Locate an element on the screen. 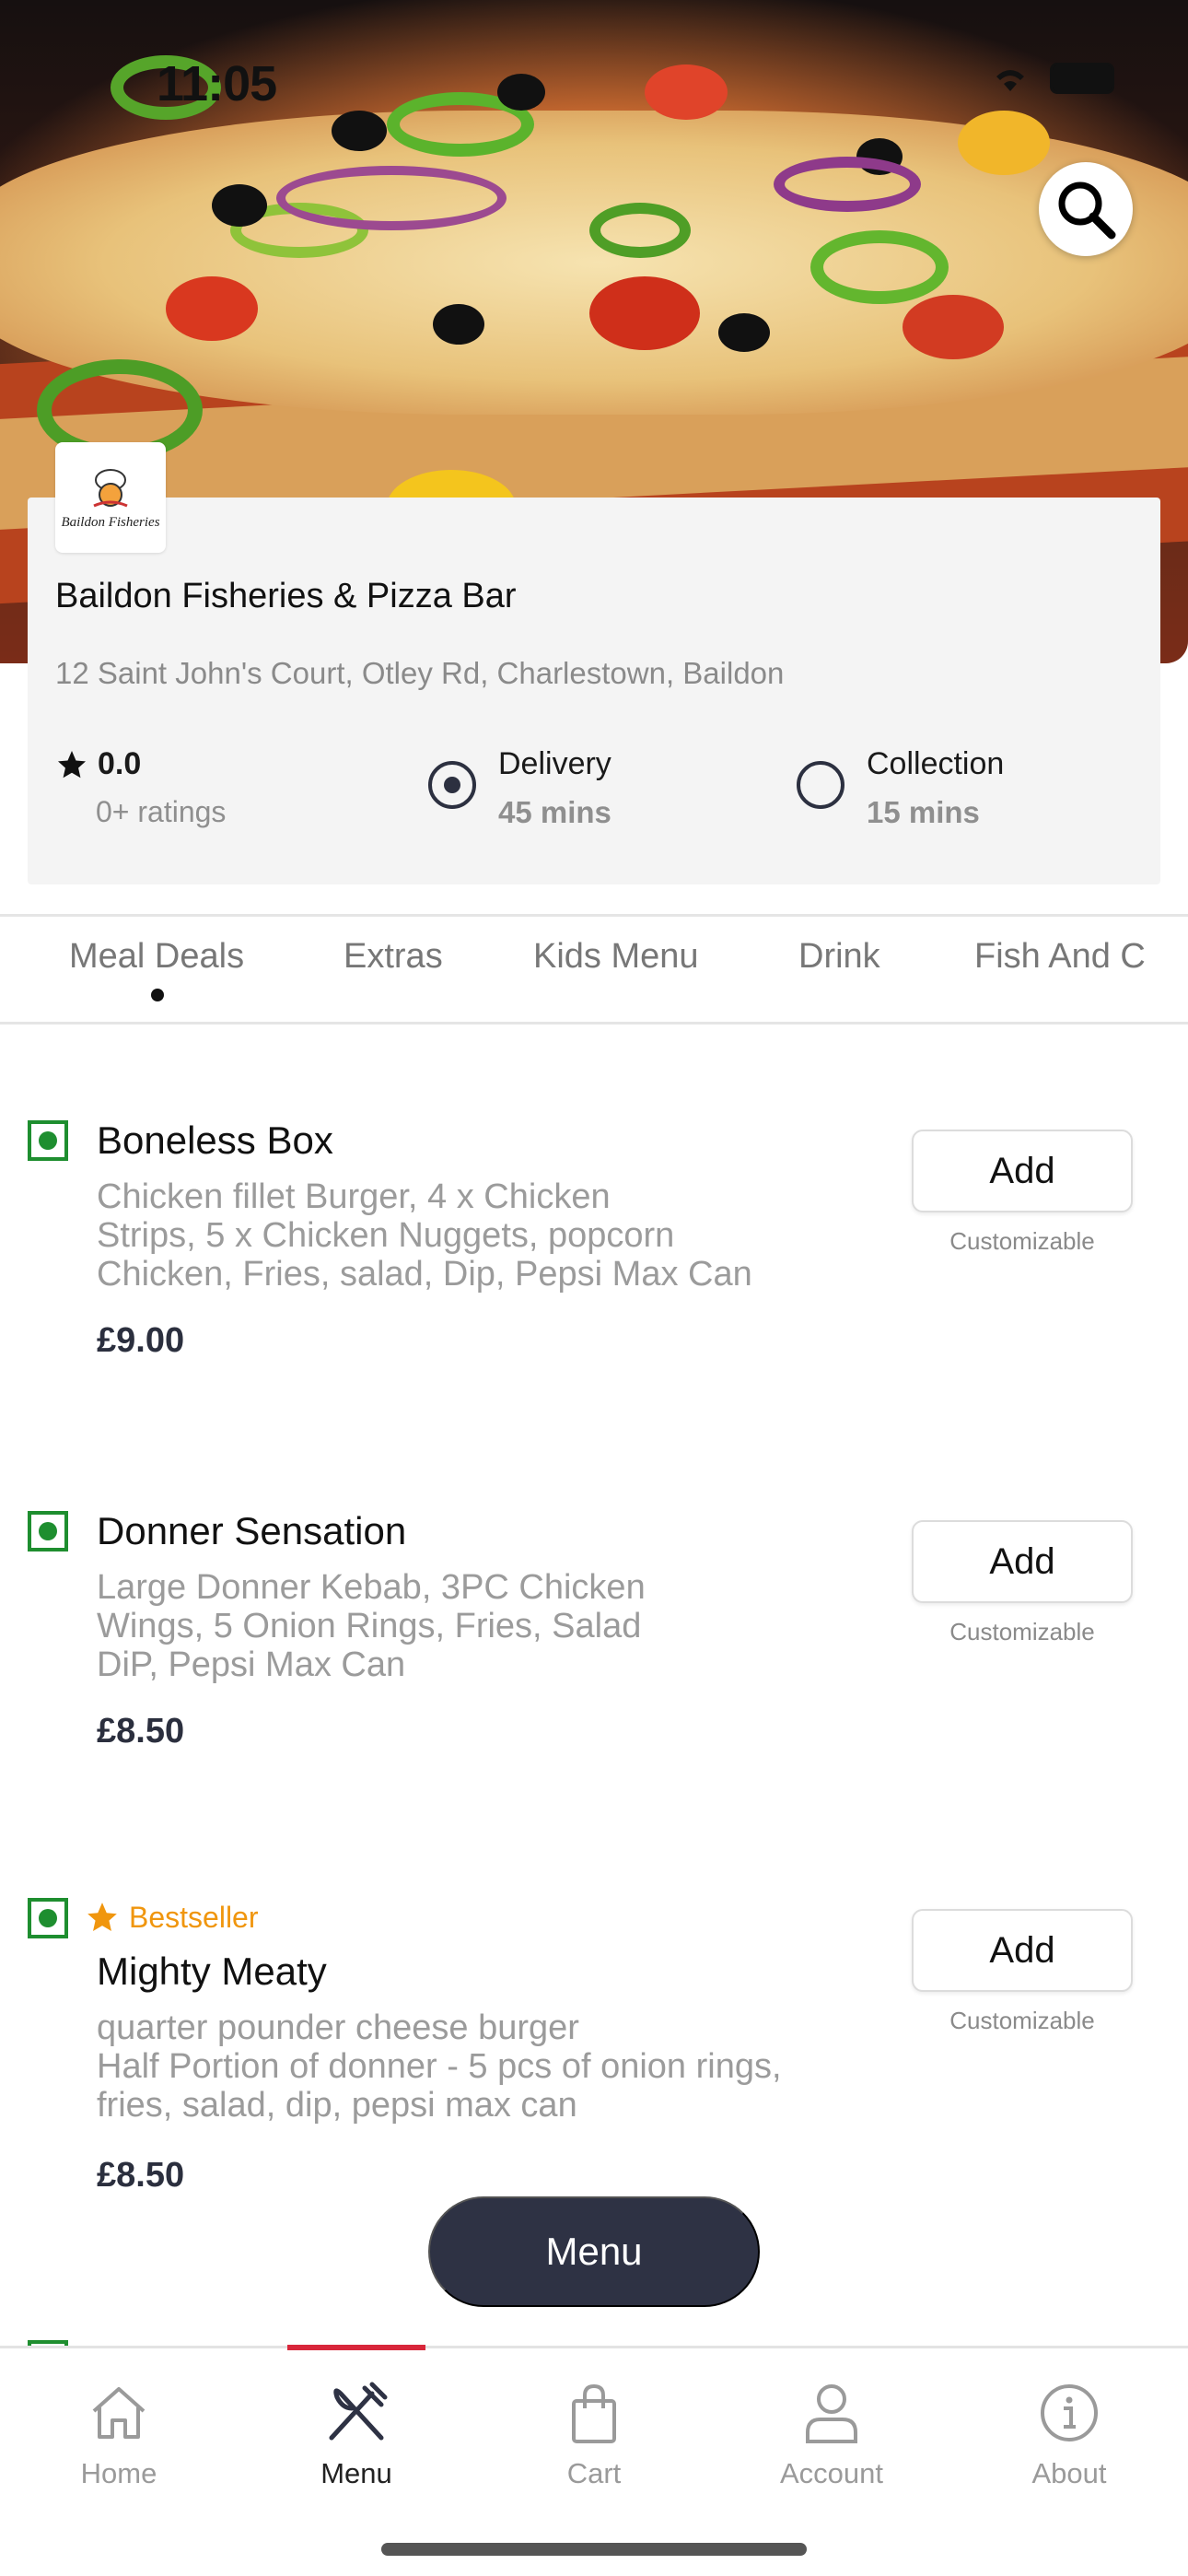 The image size is (1188, 2576). fork-knife-icon is located at coordinates (358, 2411).